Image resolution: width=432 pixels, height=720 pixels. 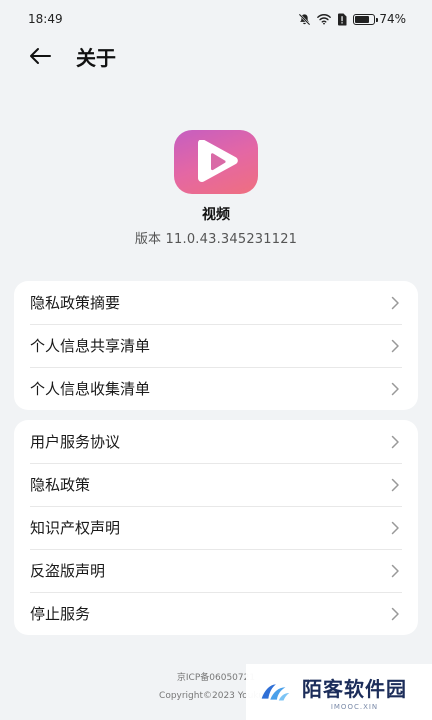 What do you see at coordinates (45, 19) in the screenshot?
I see `status-time: 18:49` at bounding box center [45, 19].